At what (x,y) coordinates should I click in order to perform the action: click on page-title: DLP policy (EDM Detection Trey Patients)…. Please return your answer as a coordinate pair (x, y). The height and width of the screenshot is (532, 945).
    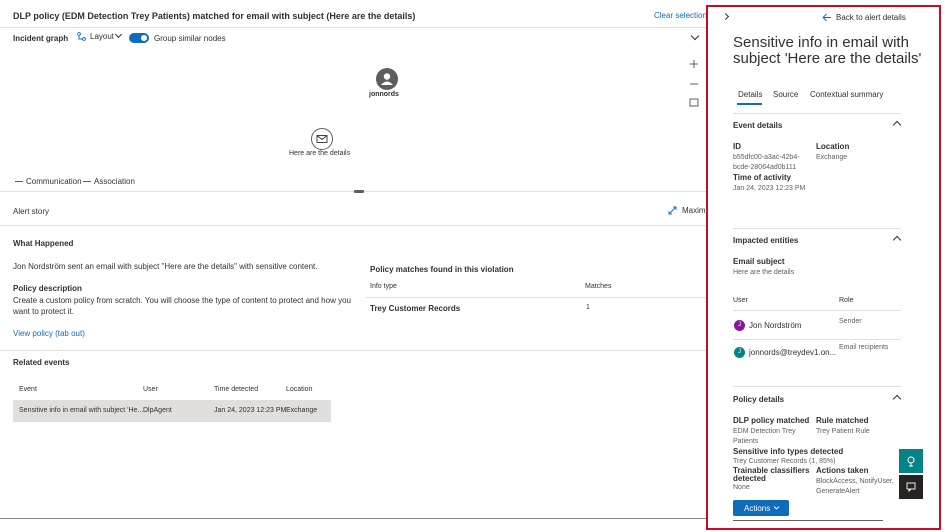
    Looking at the image, I should click on (214, 16).